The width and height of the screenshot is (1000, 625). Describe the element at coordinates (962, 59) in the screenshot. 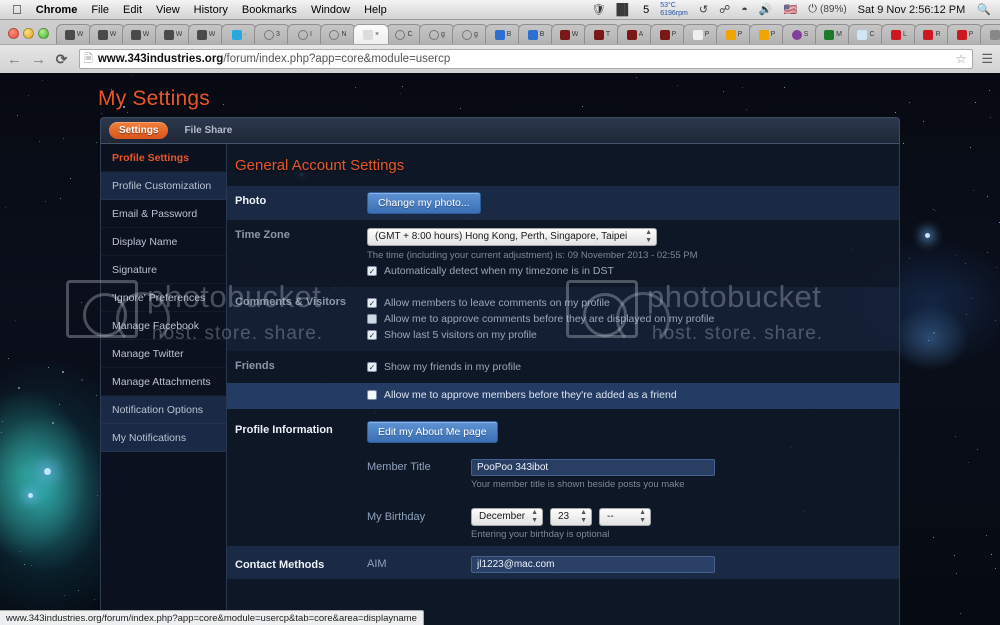

I see `bookmark-star-icon: ☆` at that location.